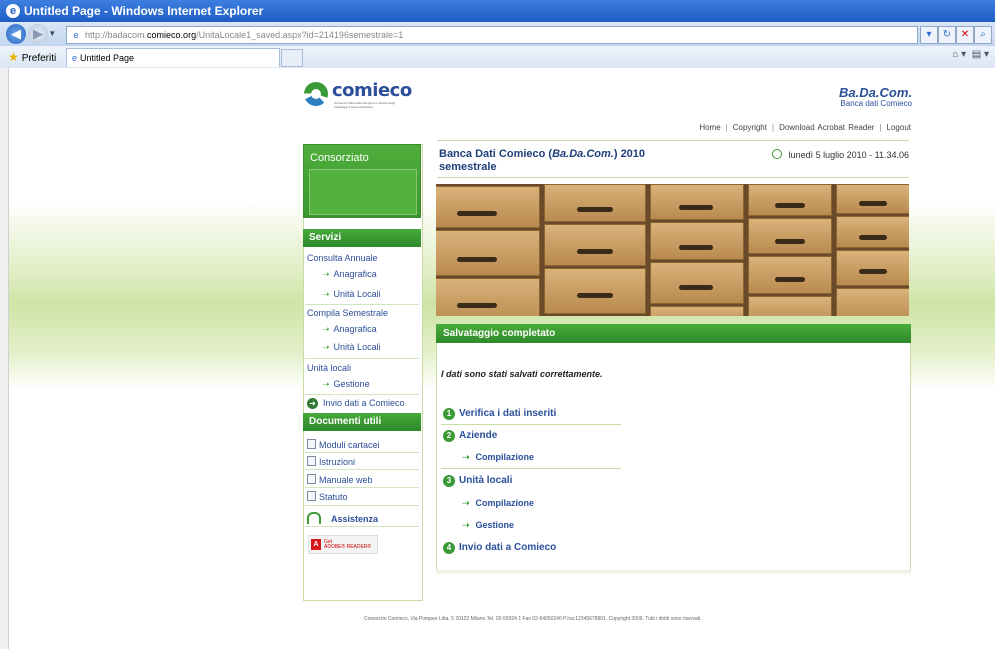 Image resolution: width=995 pixels, height=649 pixels. I want to click on step-invio: 4 Invio dati a Comieco, so click(499, 548).